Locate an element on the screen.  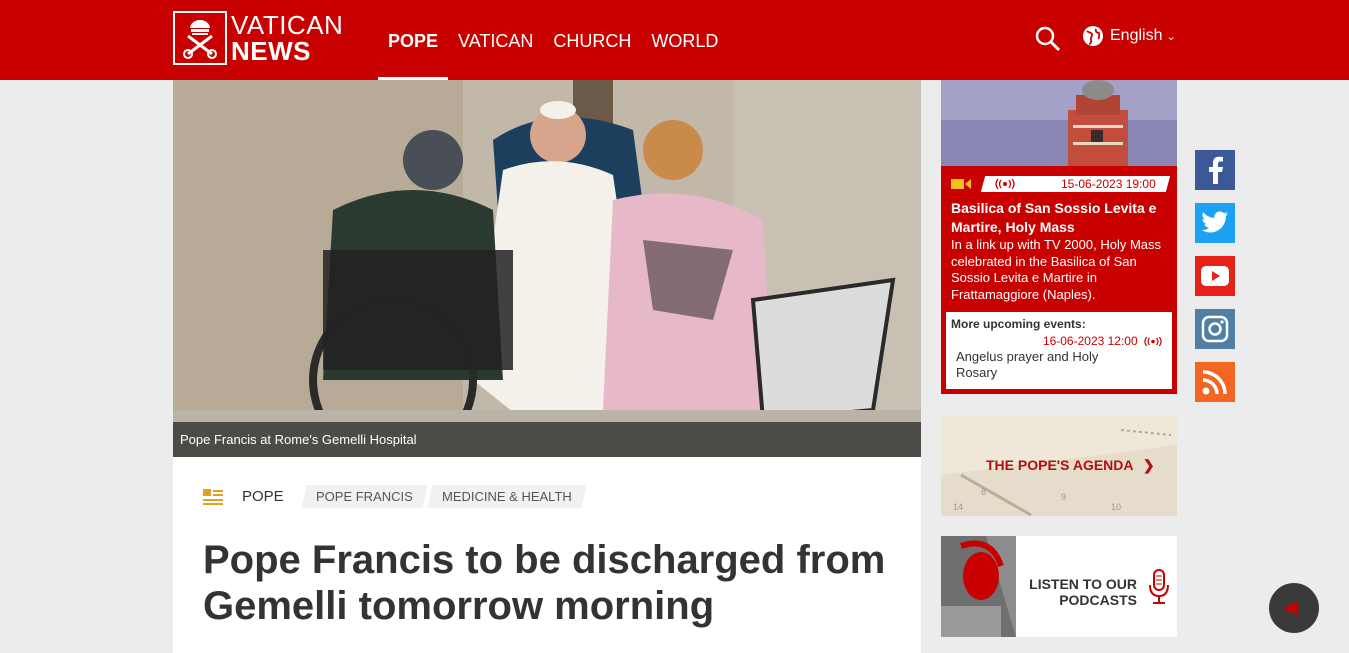
tag-medicine-health: MEDICINE & HEALTH is located at coordinates (507, 496).